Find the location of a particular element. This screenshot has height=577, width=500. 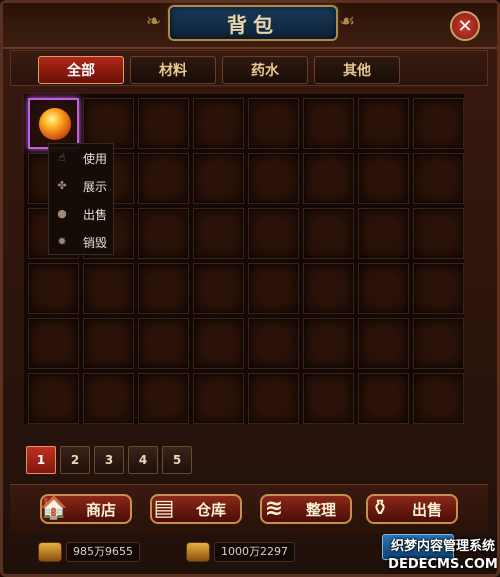

sort-button-label: 整理 is located at coordinates (320, 509).